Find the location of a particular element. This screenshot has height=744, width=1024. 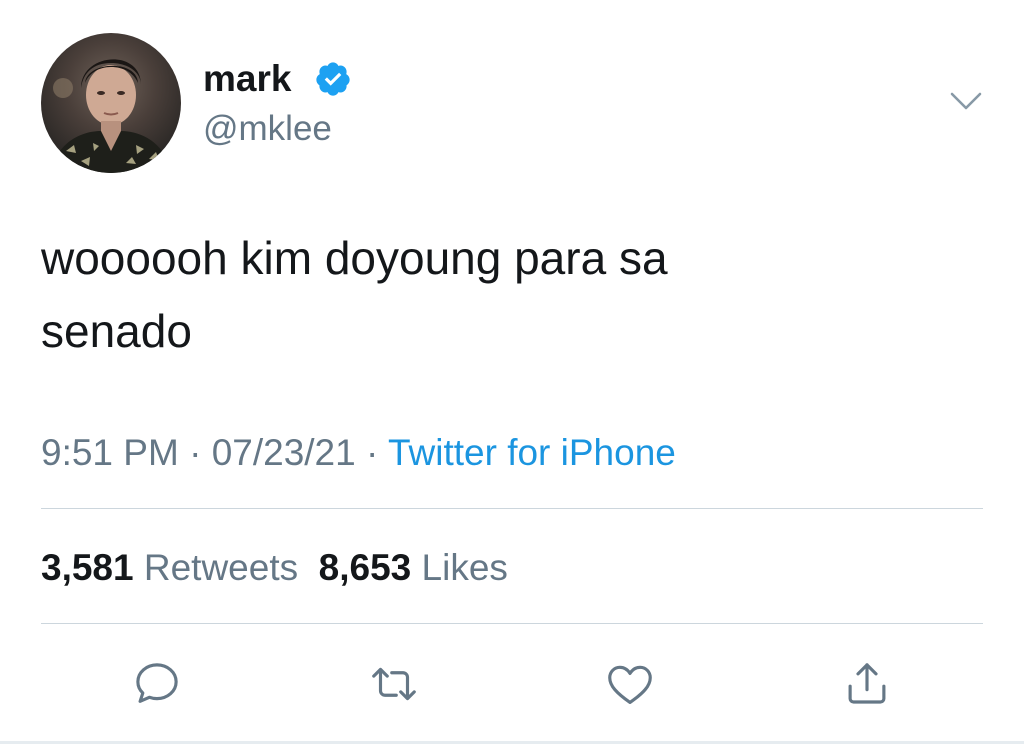

tweet-text-line: senado is located at coordinates (116, 331).